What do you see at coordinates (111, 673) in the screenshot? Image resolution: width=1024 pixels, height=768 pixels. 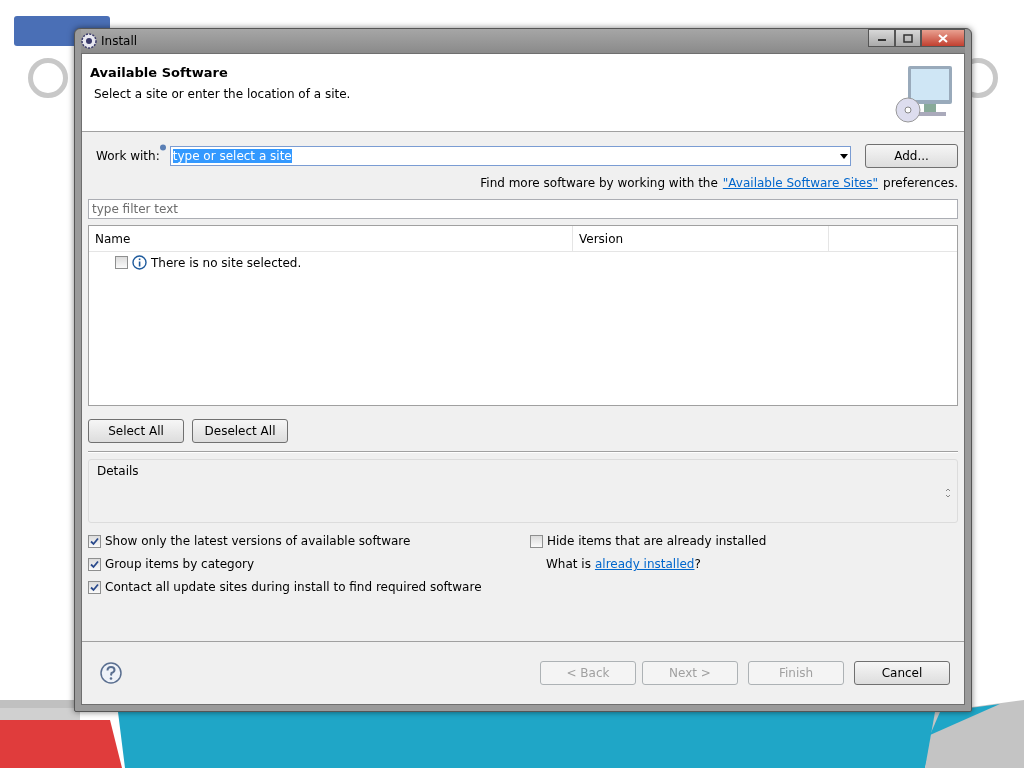 I see `help-icon` at bounding box center [111, 673].